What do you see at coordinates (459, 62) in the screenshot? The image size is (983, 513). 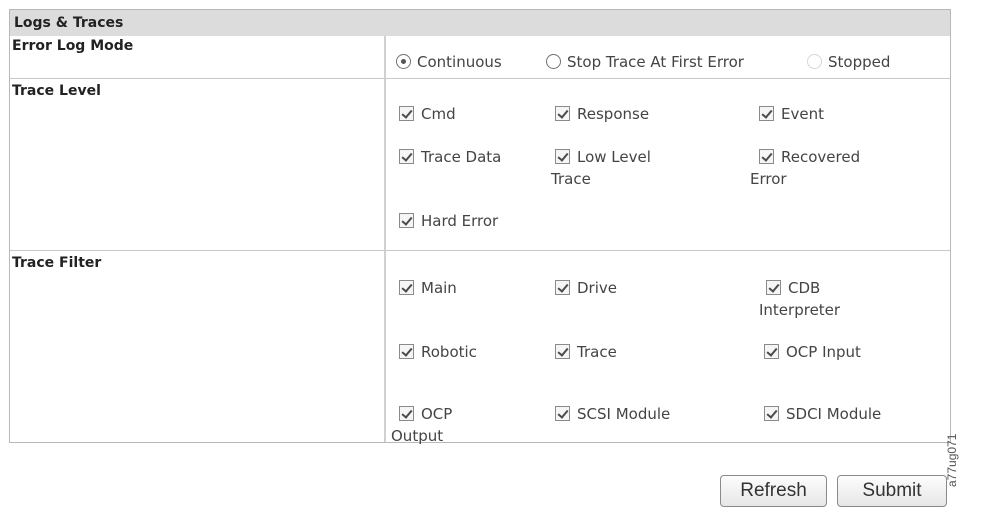 I see `radio-label: Continuous` at bounding box center [459, 62].